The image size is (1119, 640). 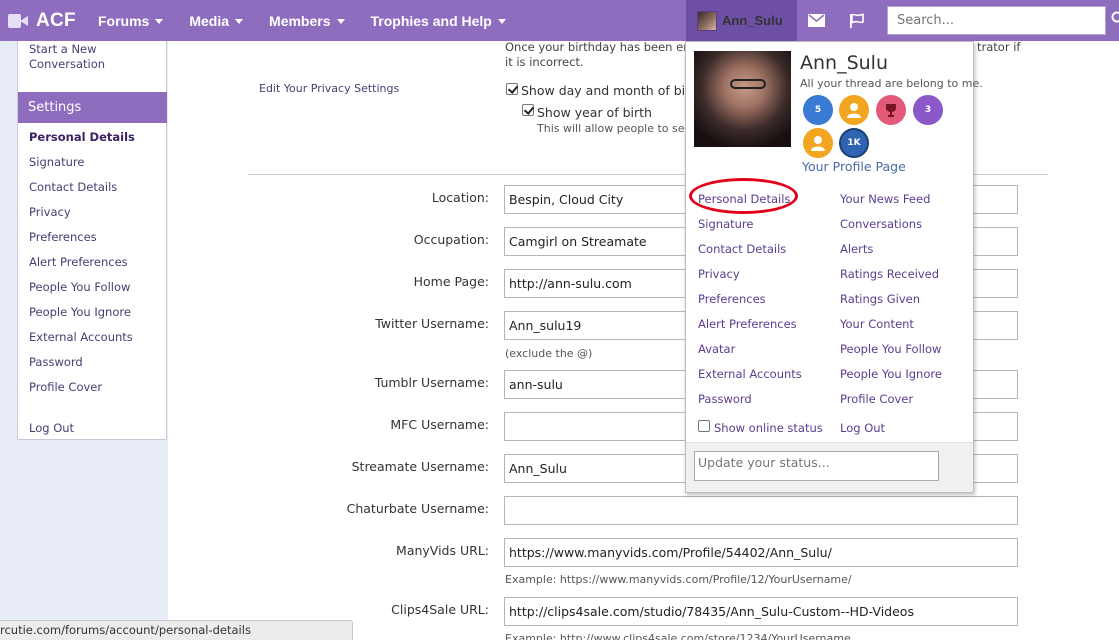 What do you see at coordinates (306, 20) in the screenshot?
I see `nav-tab-members: Members` at bounding box center [306, 20].